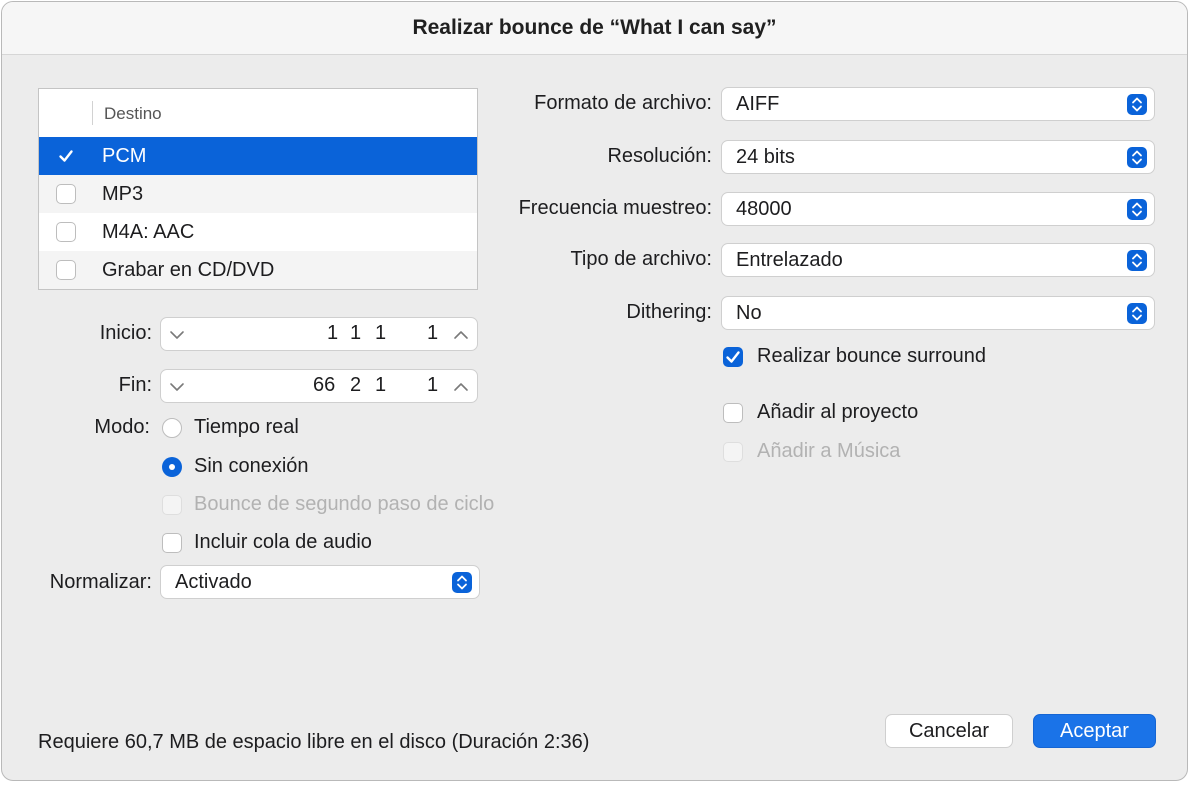 This screenshot has width=1192, height=785. I want to click on end-position-stepper: 66 2 1 1, so click(319, 386).